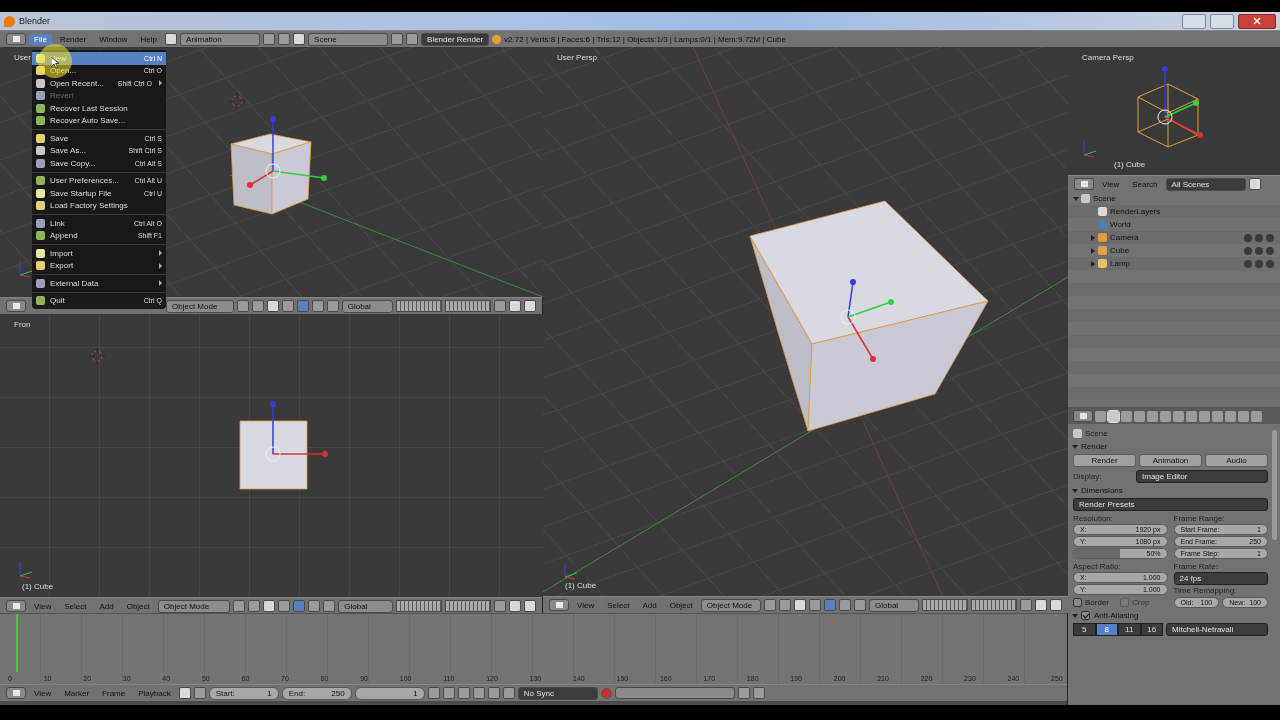 The width and height of the screenshot is (1280, 720). What do you see at coordinates (1170, 460) in the screenshot?
I see `render-button: Animation` at bounding box center [1170, 460].